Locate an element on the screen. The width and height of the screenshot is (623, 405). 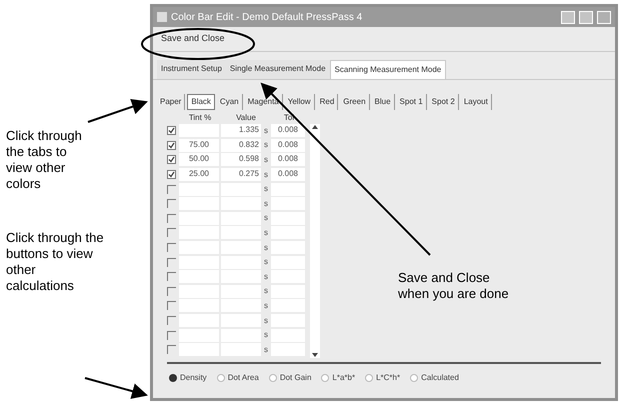
scroll-up-icon is located at coordinates (315, 127).